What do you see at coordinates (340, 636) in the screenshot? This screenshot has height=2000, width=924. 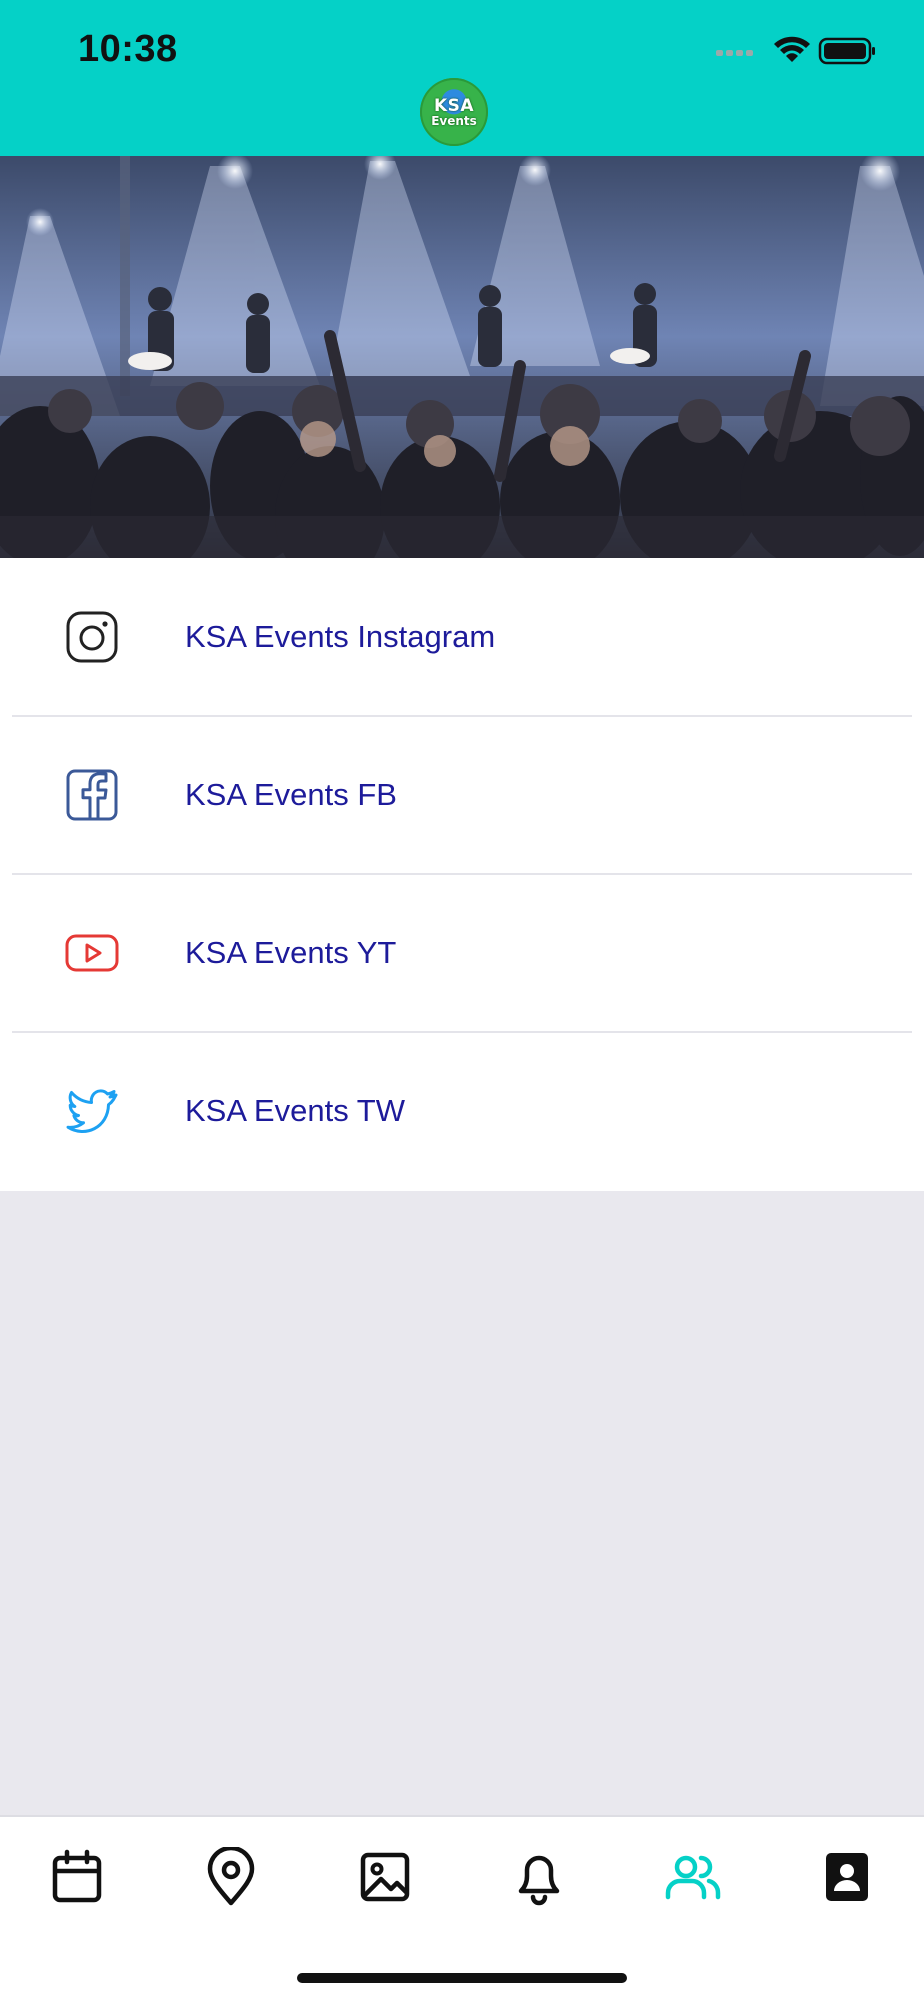 I see `list-item-label: KSA Events Instagram` at bounding box center [340, 636].